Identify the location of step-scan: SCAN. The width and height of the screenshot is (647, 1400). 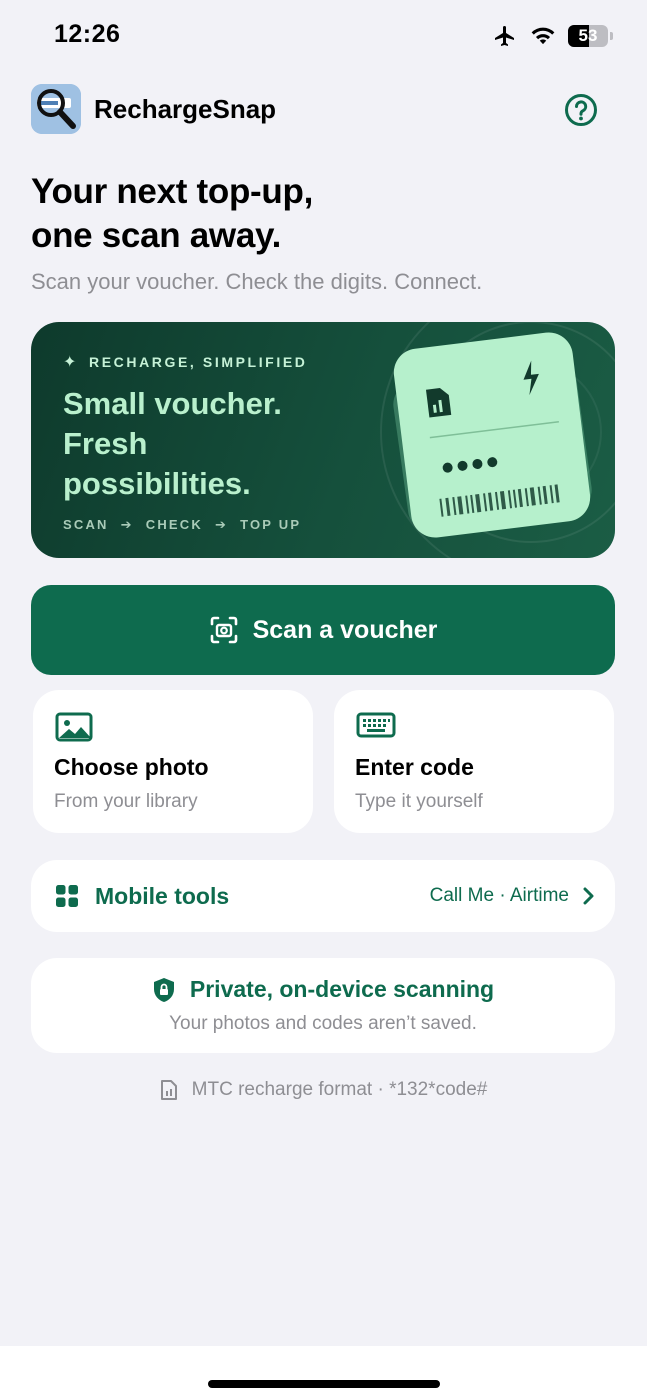
(86, 524).